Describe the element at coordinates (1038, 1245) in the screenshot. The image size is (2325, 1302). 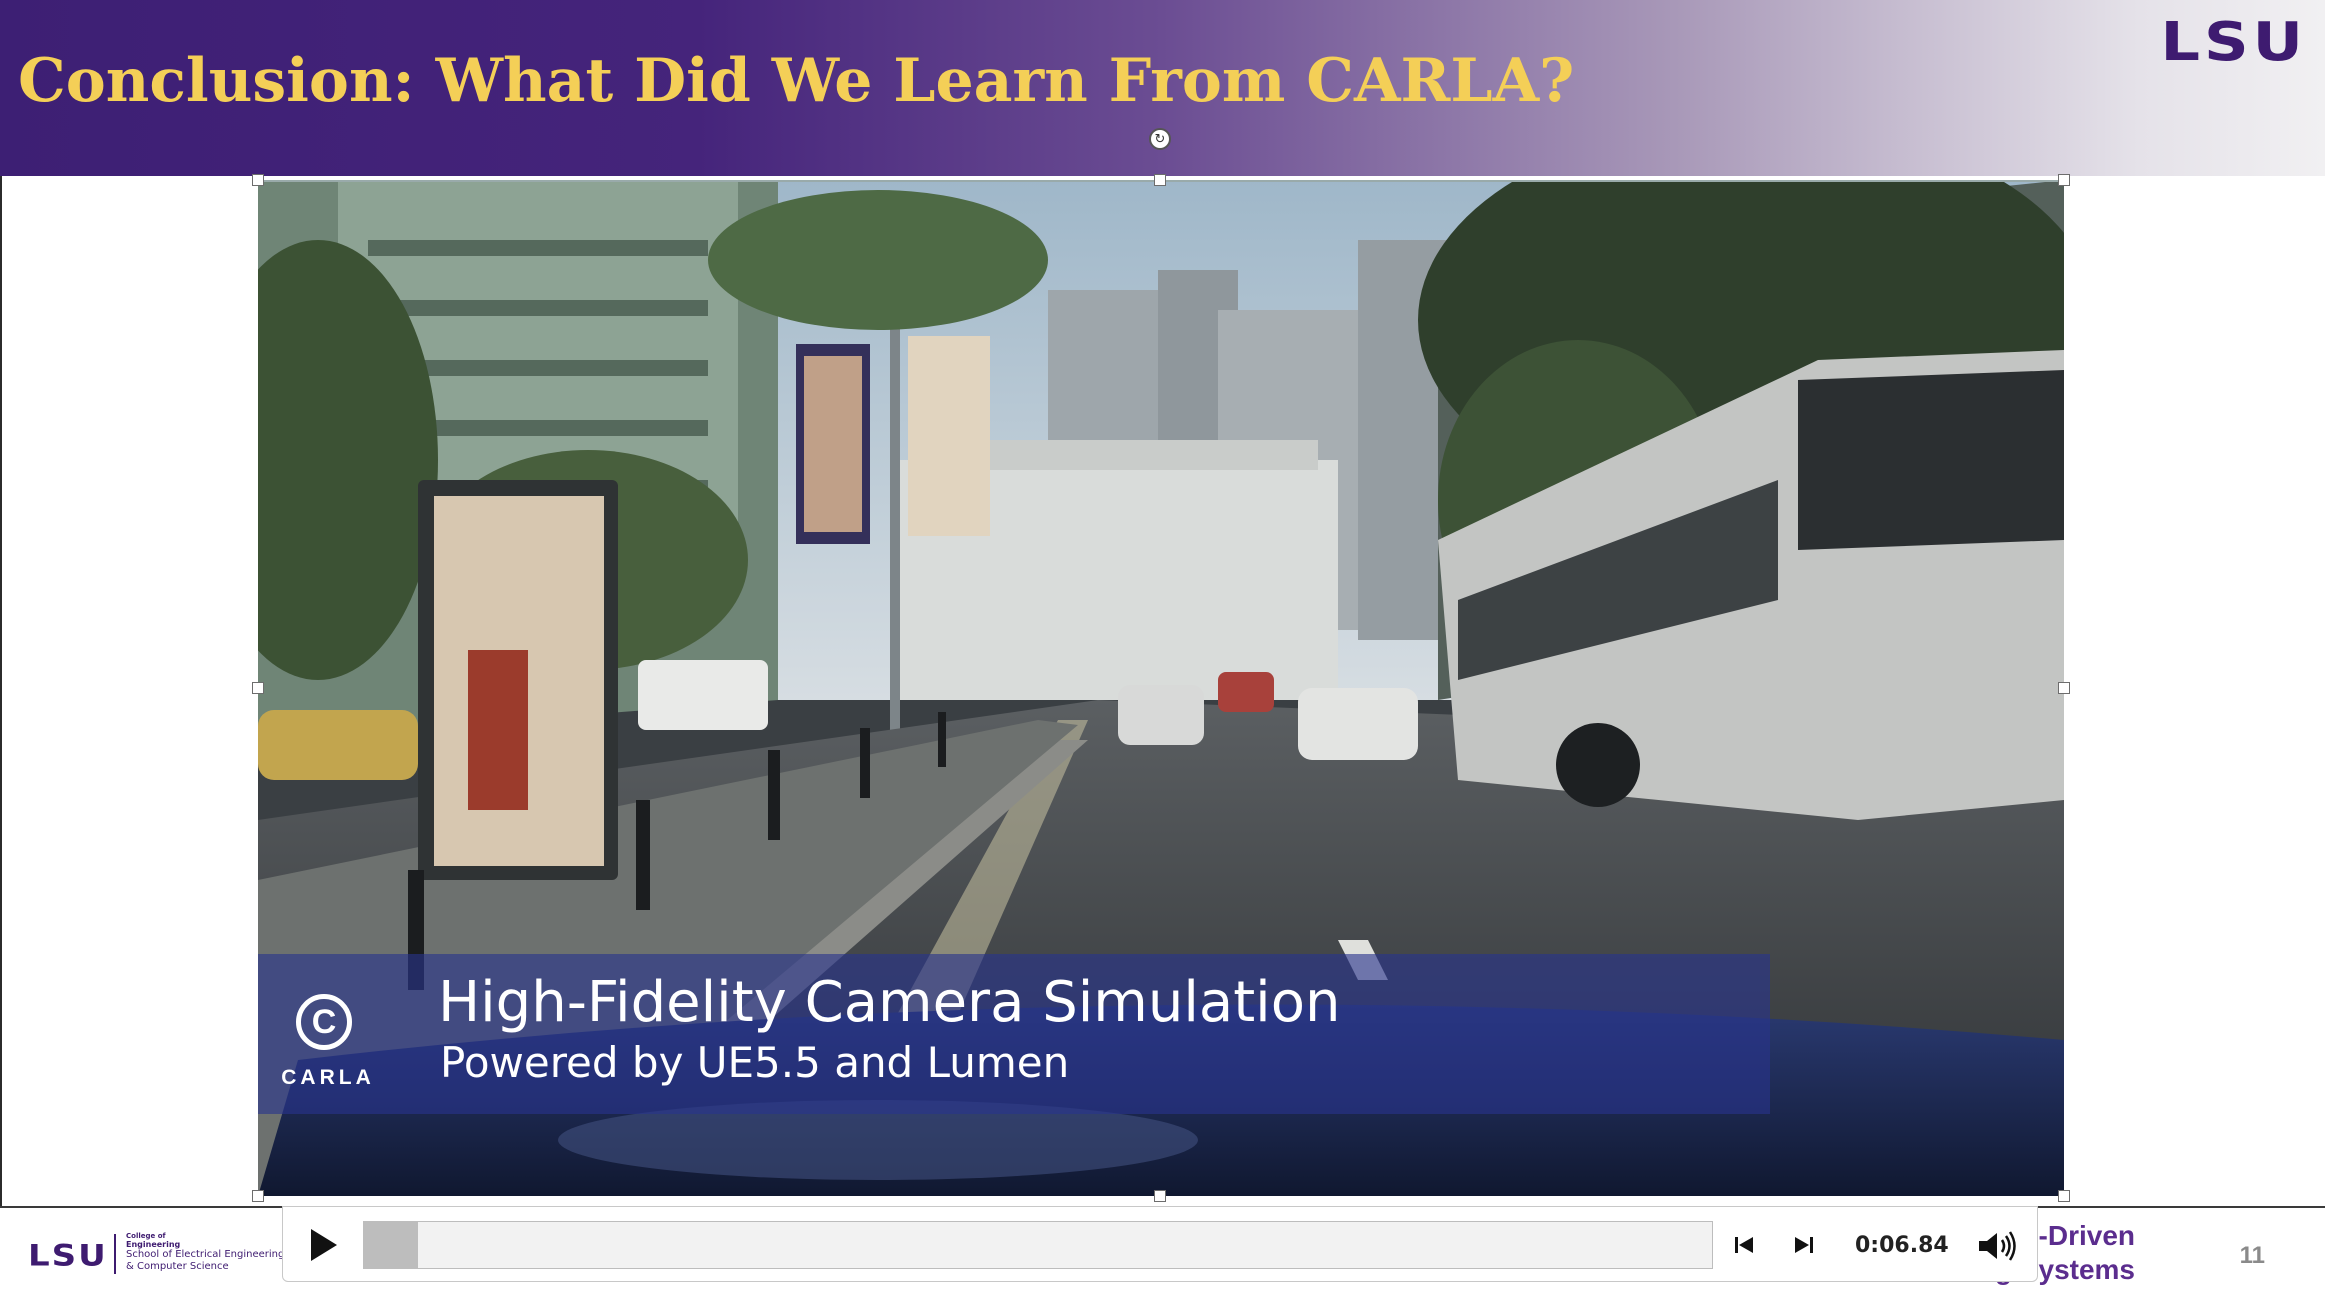
I see `progress-bar` at that location.